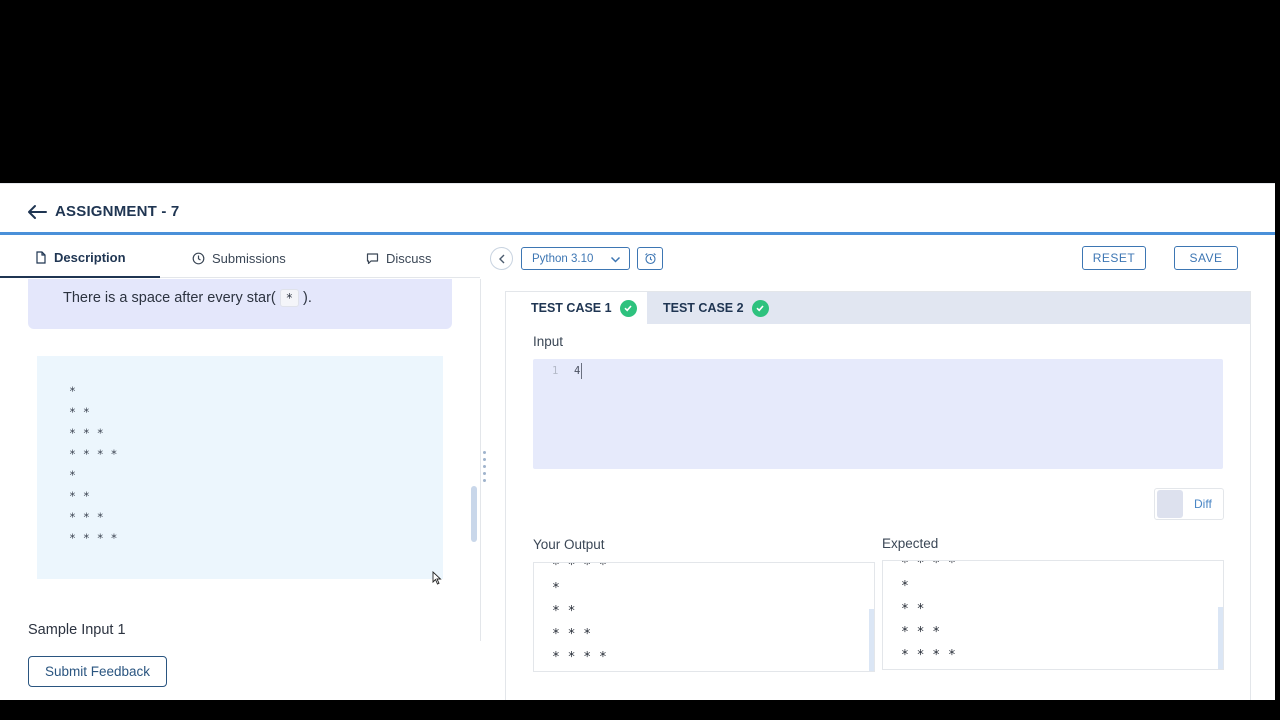 The height and width of the screenshot is (720, 1280). I want to click on output-line: * *, so click(564, 611).